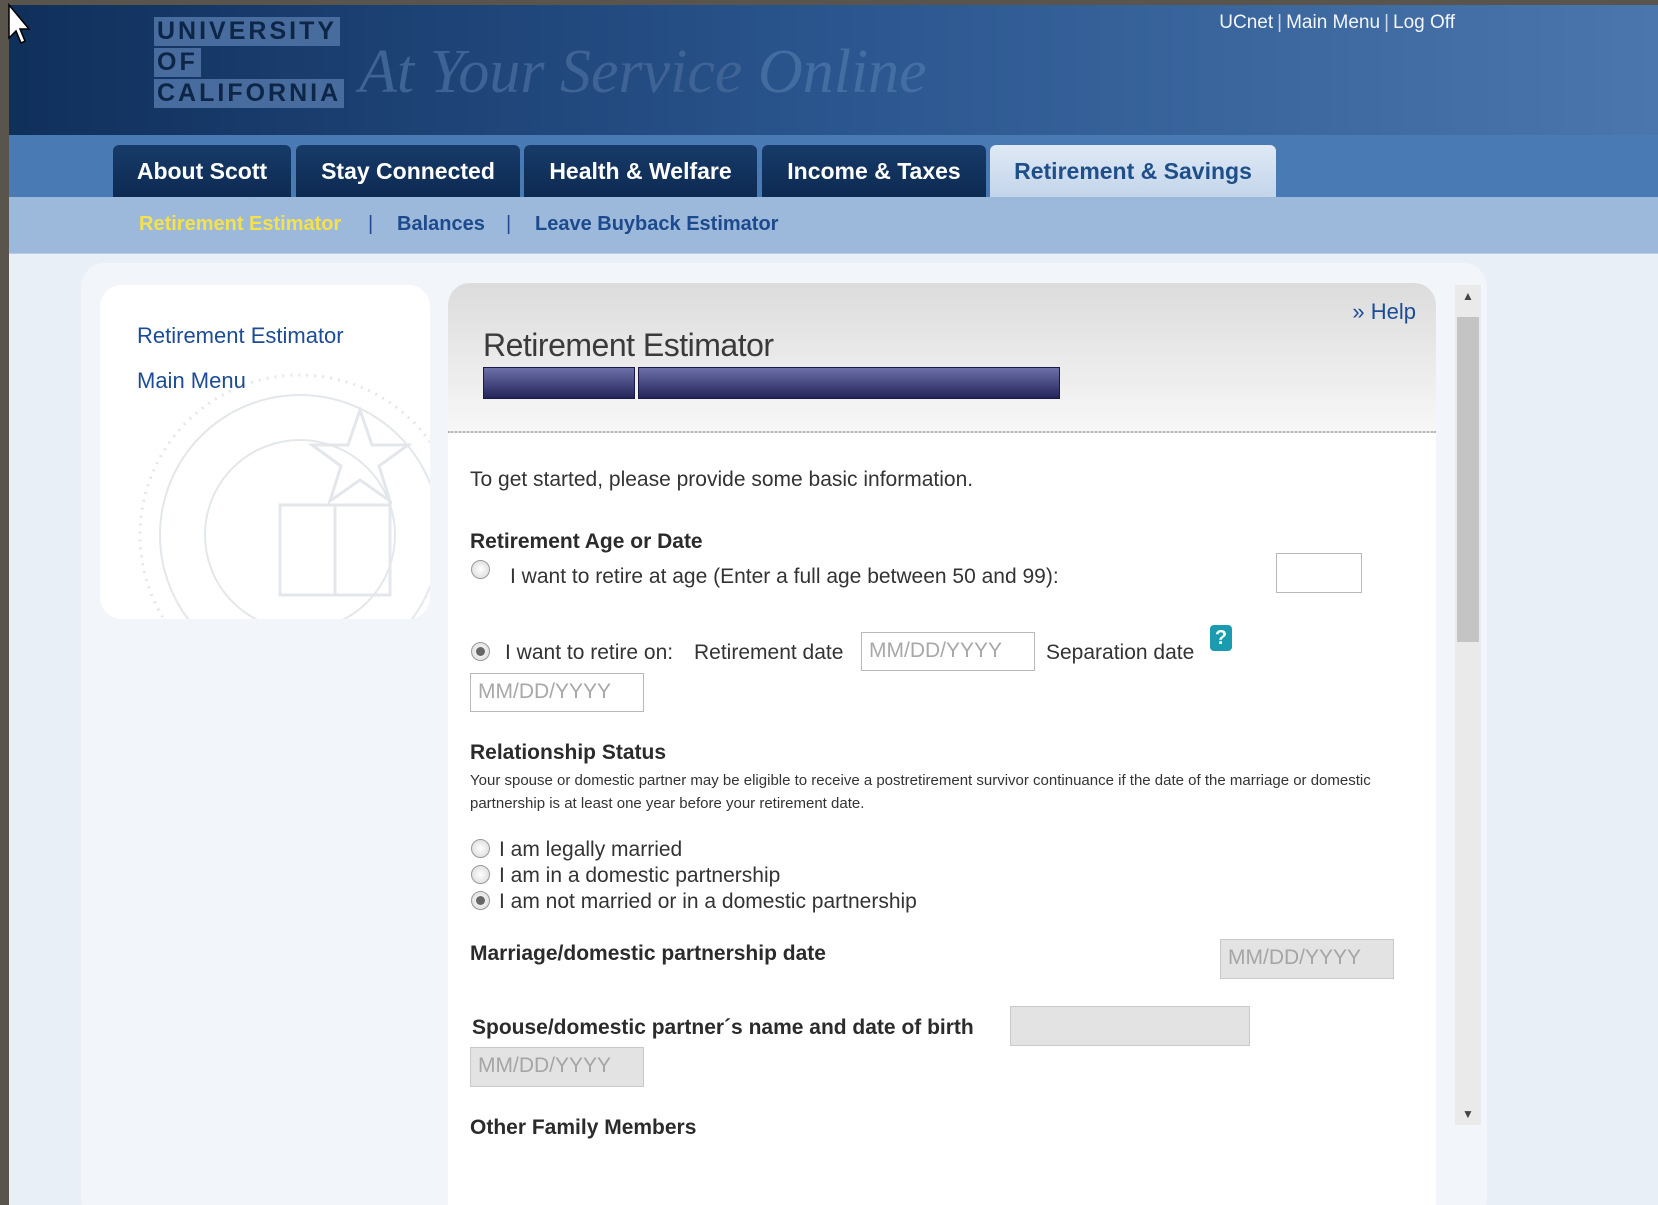  I want to click on tab-about: About Scott, so click(202, 171).